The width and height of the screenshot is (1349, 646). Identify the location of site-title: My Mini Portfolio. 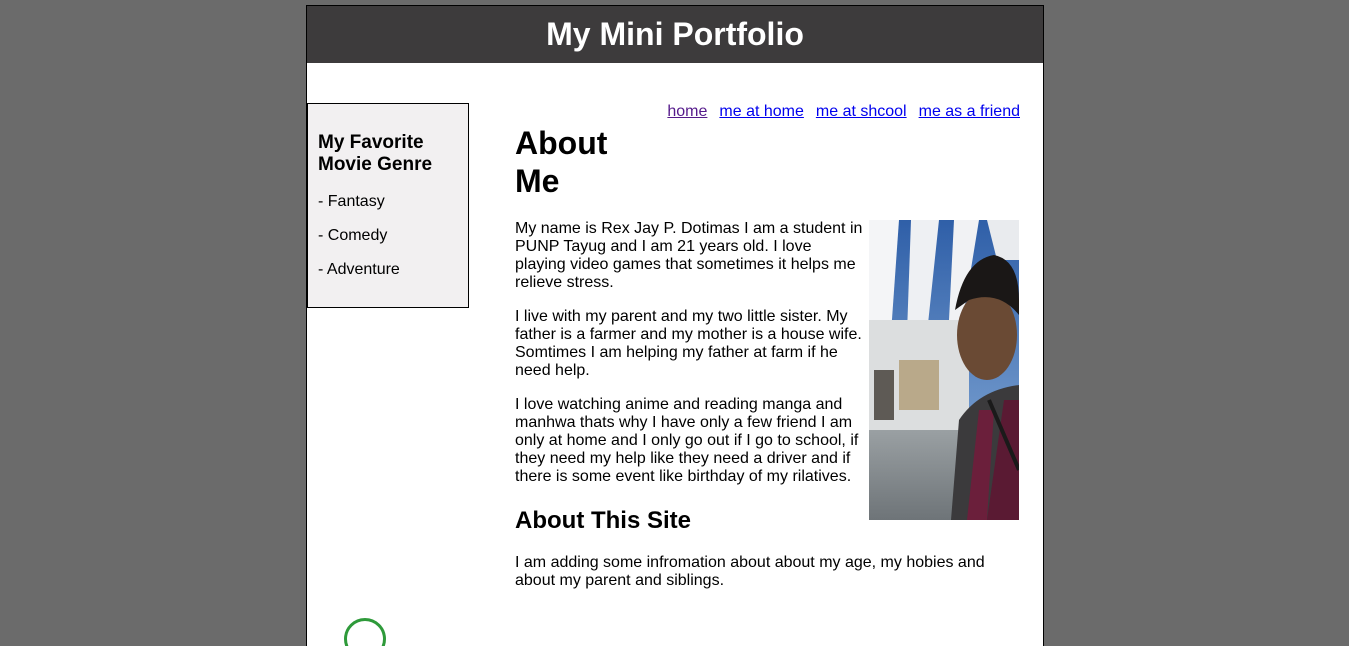
(675, 34).